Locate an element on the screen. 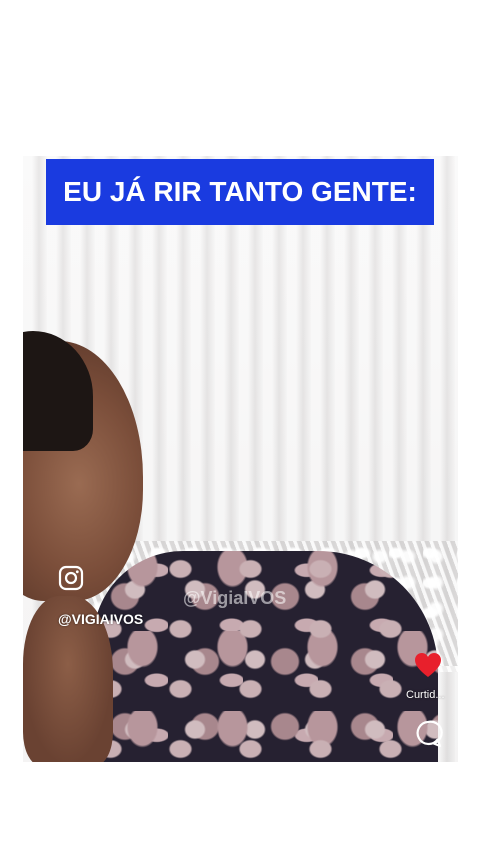 The width and height of the screenshot is (480, 854). caption-text: EU JÁ RIR TANTO GENTE: is located at coordinates (240, 191).